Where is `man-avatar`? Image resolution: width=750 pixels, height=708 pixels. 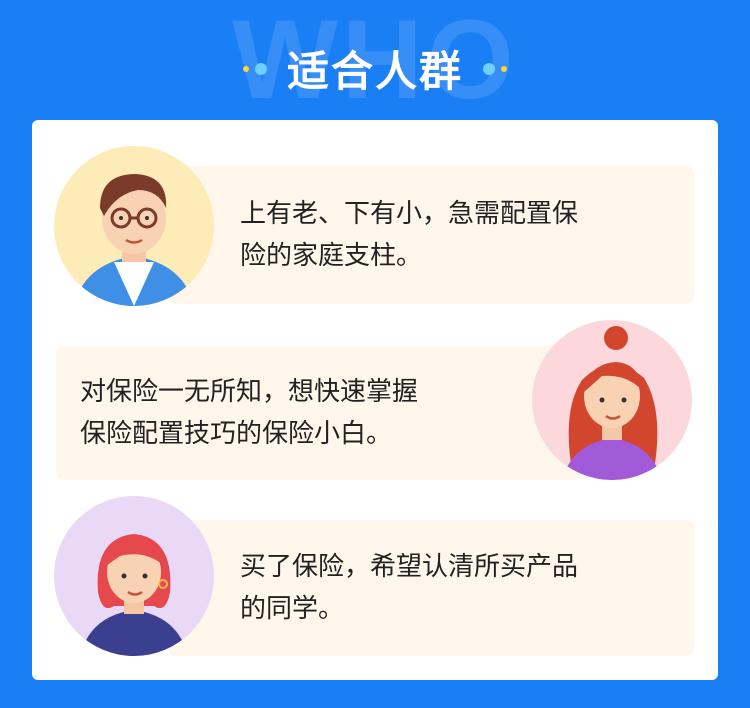
man-avatar is located at coordinates (134, 226).